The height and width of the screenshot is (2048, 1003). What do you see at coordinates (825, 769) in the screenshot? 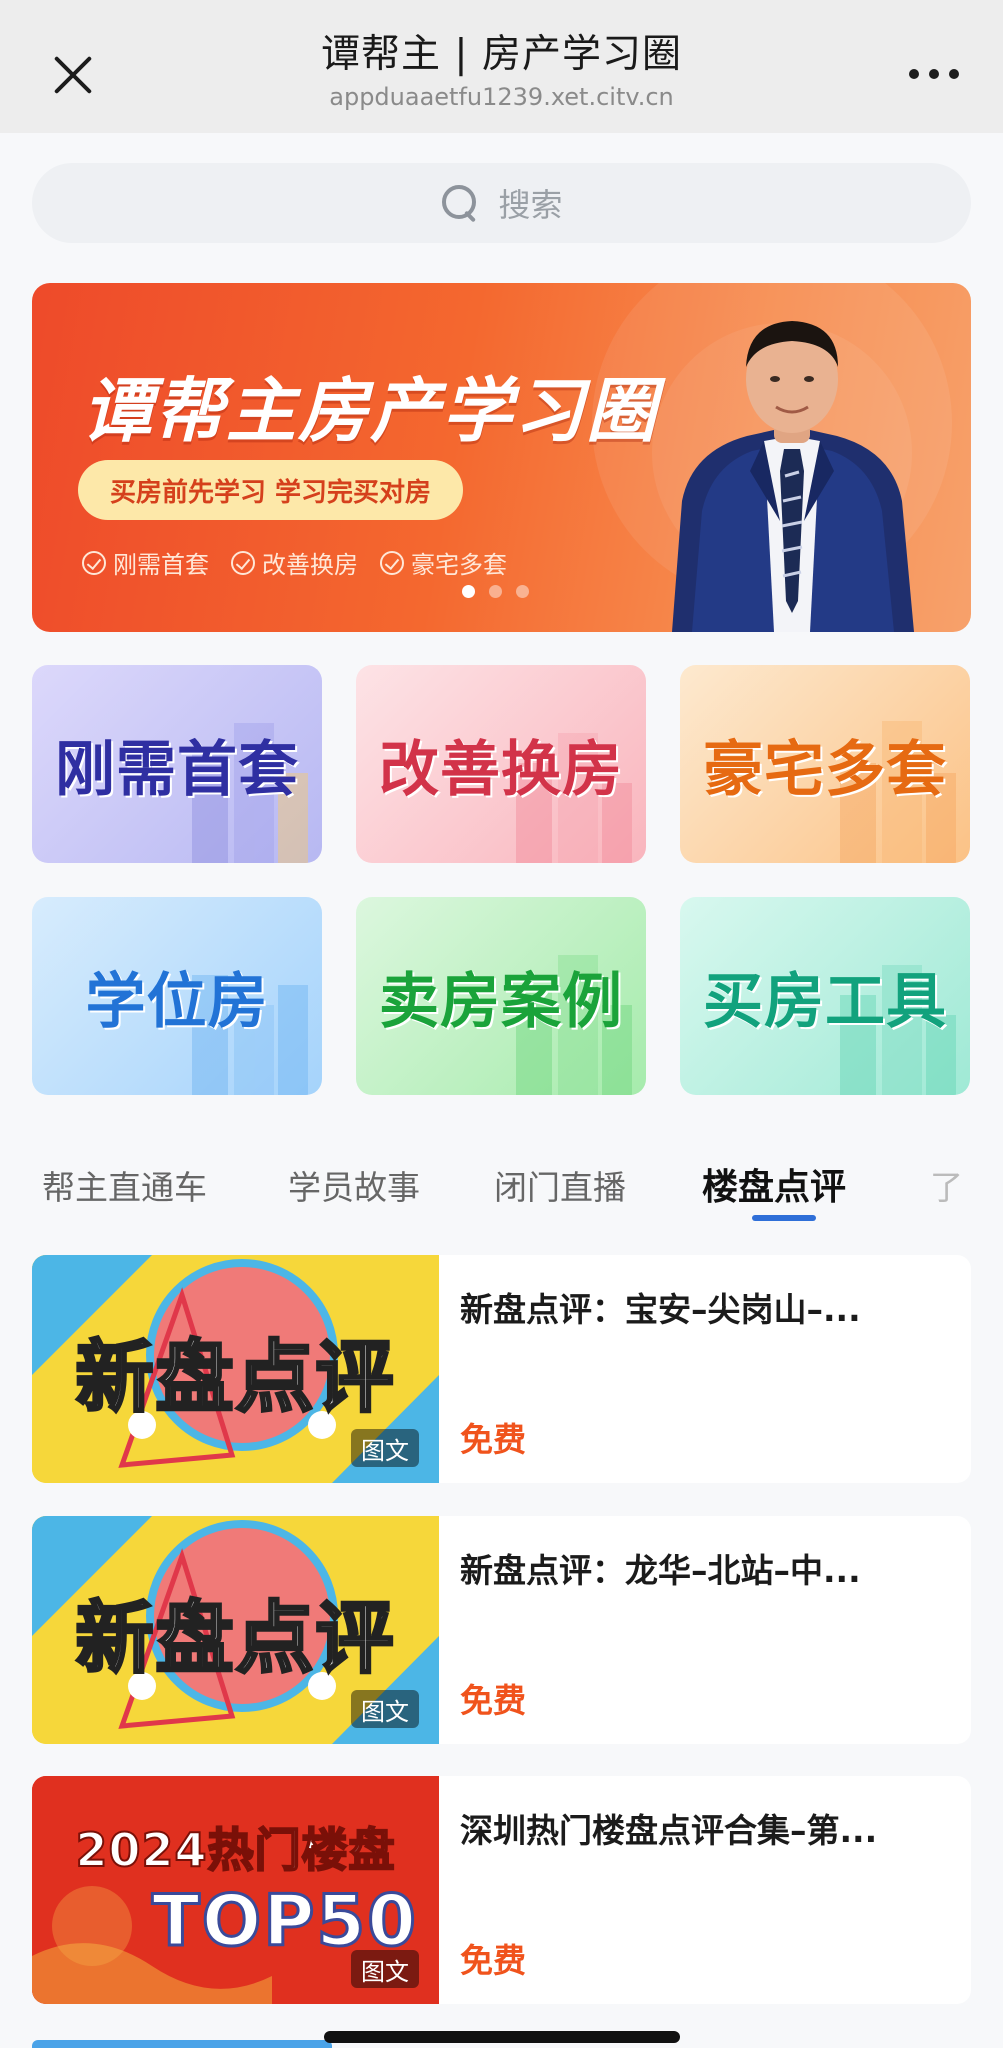
I see `category-label: 豪宅多套` at bounding box center [825, 769].